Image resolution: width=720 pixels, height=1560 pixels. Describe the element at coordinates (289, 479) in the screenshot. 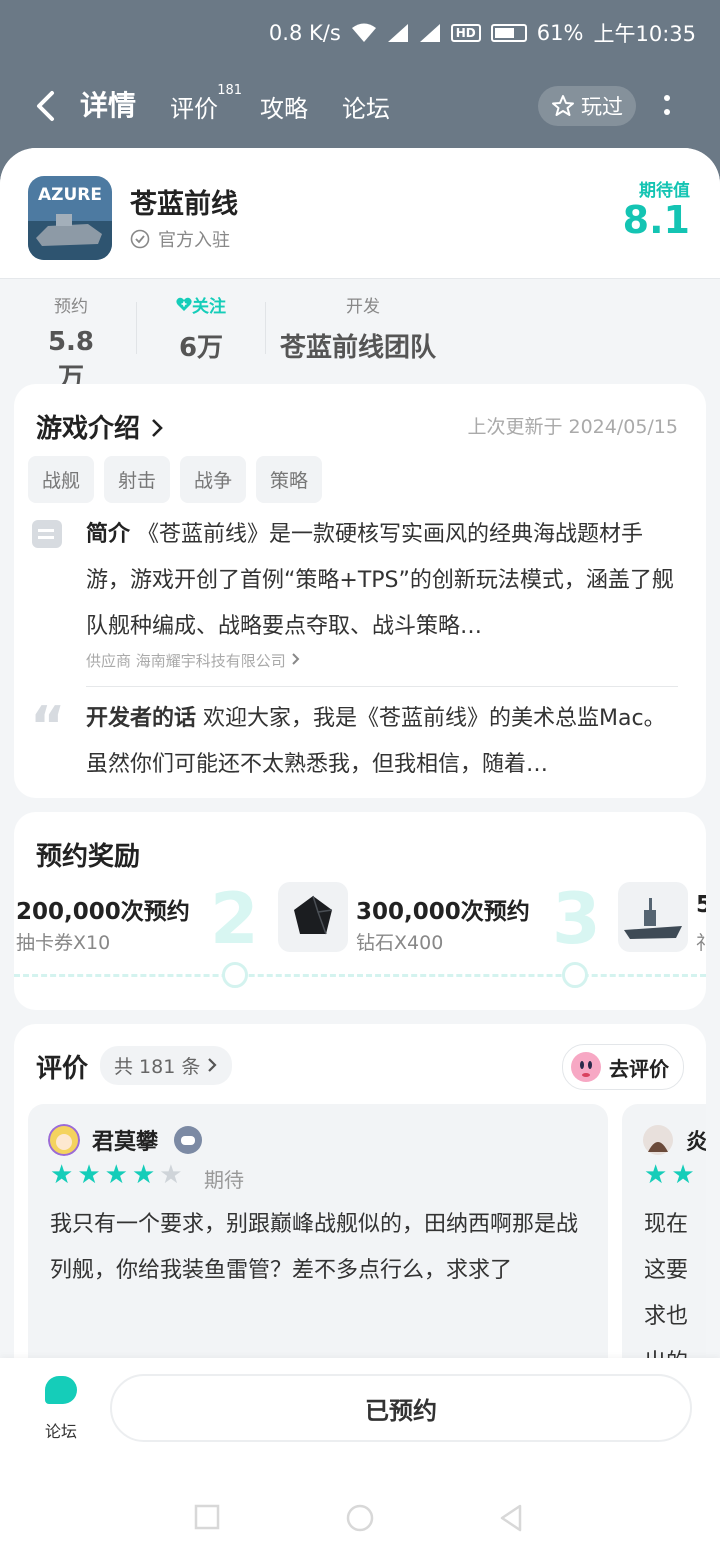

I see `tag-item: 策略` at that location.